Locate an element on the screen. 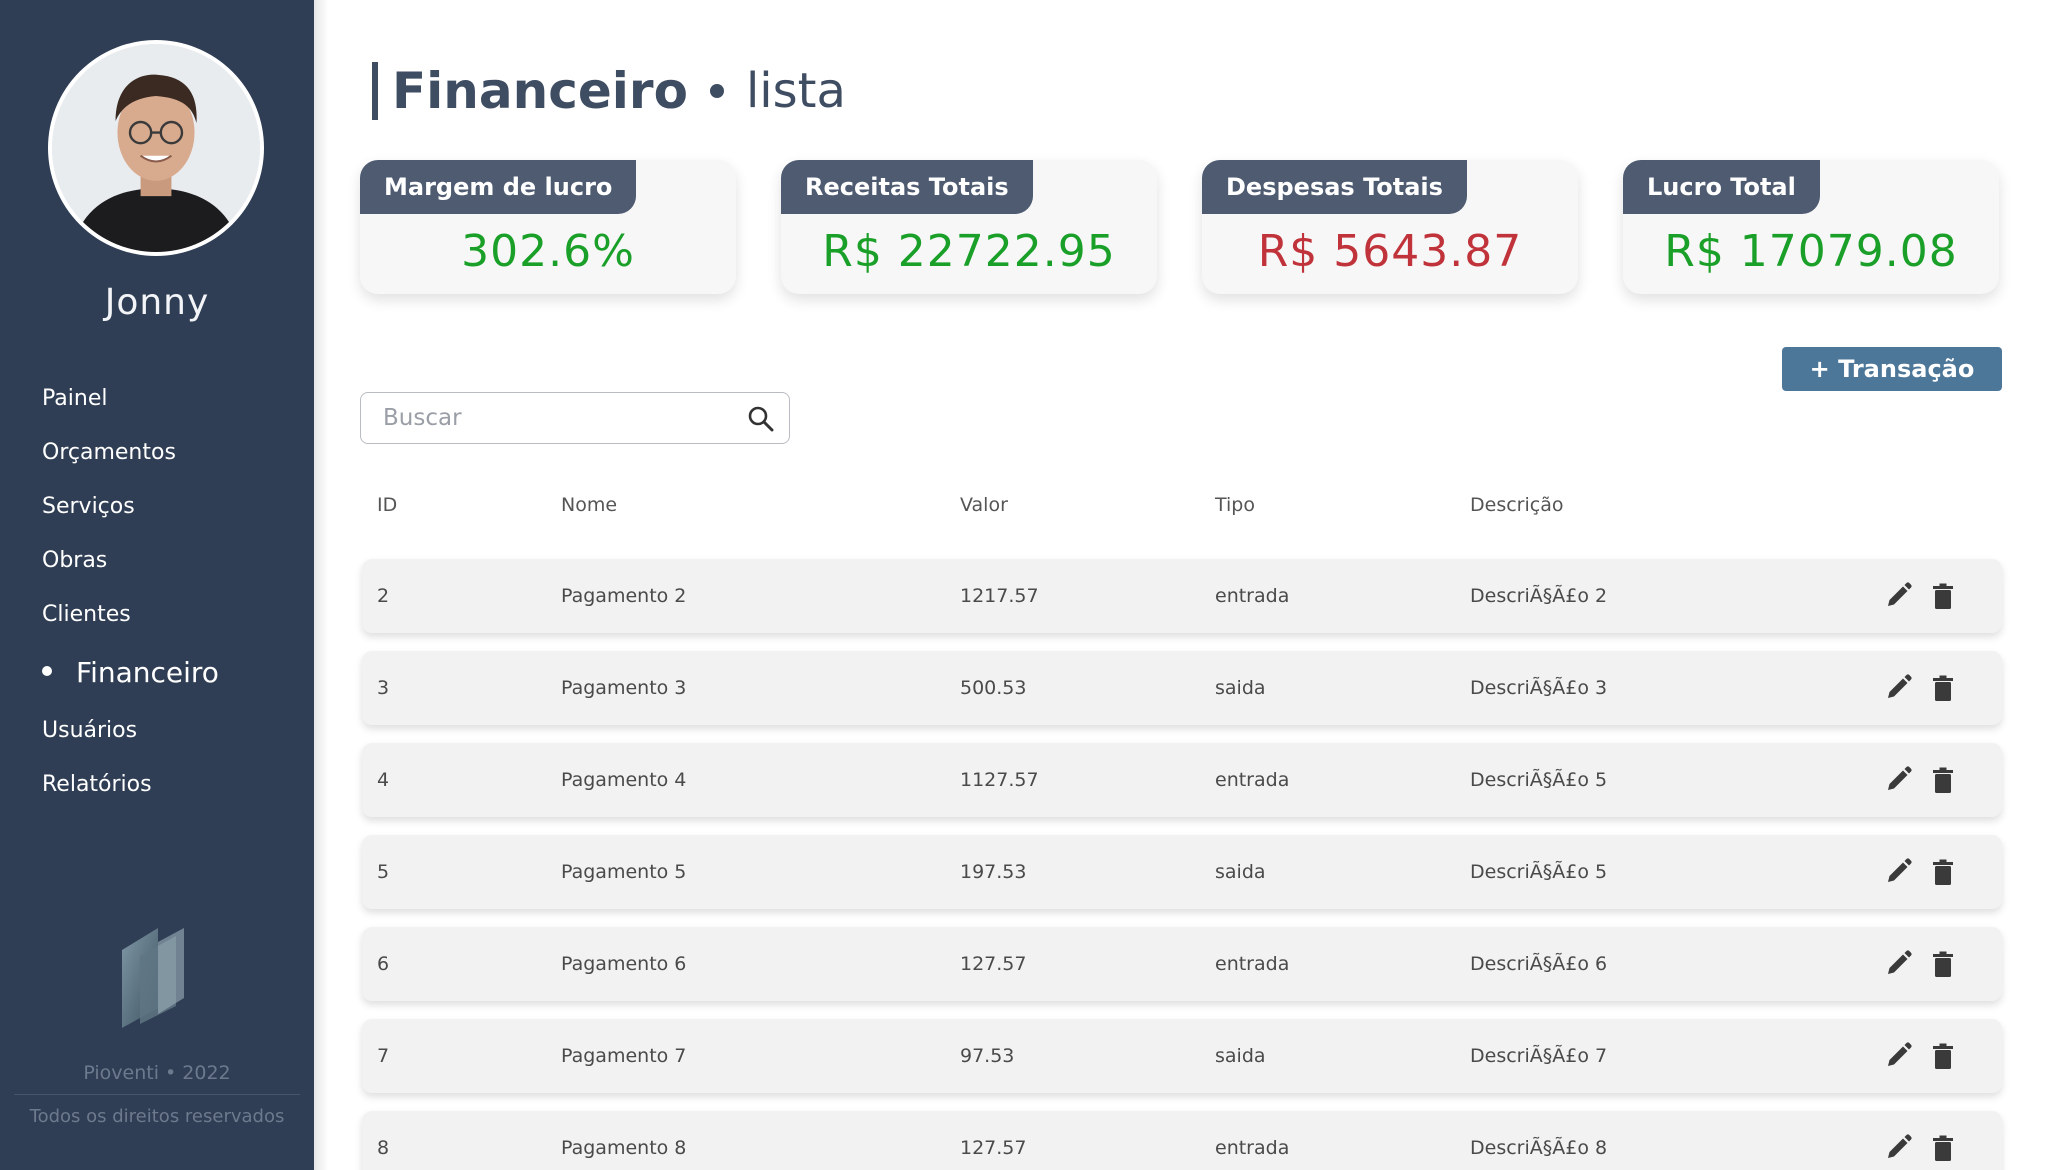 The width and height of the screenshot is (2045, 1170). footer-divider is located at coordinates (157, 1094).